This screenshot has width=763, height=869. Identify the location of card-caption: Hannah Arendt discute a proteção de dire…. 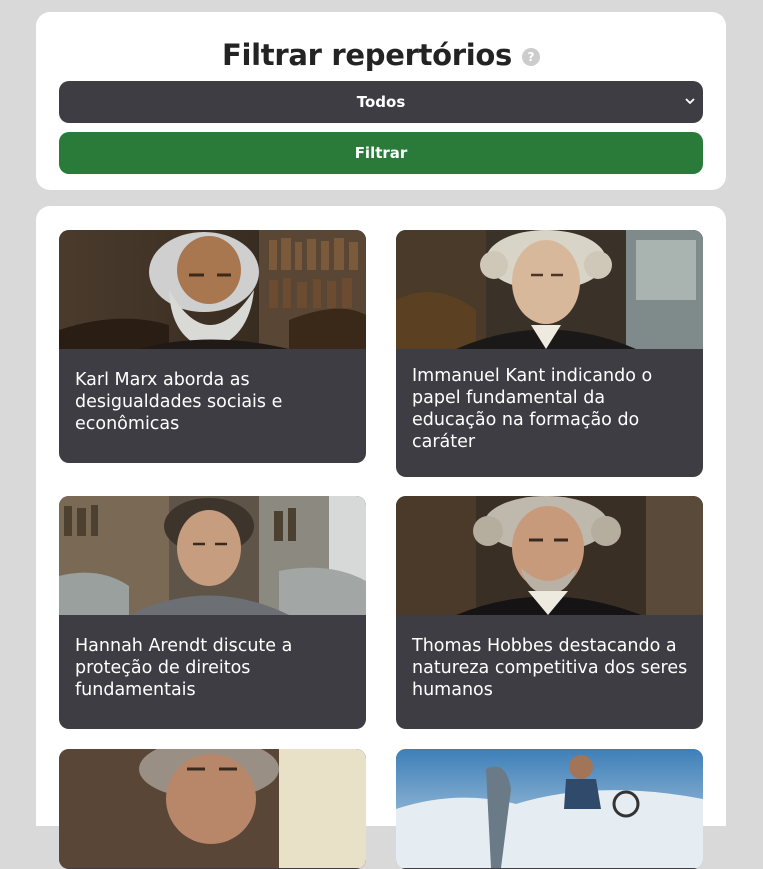
(184, 668).